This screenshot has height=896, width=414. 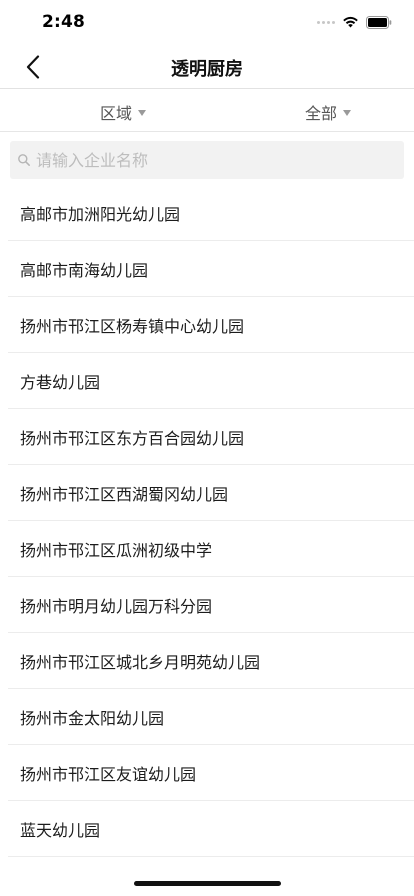 What do you see at coordinates (207, 883) in the screenshot?
I see `home-indicator` at bounding box center [207, 883].